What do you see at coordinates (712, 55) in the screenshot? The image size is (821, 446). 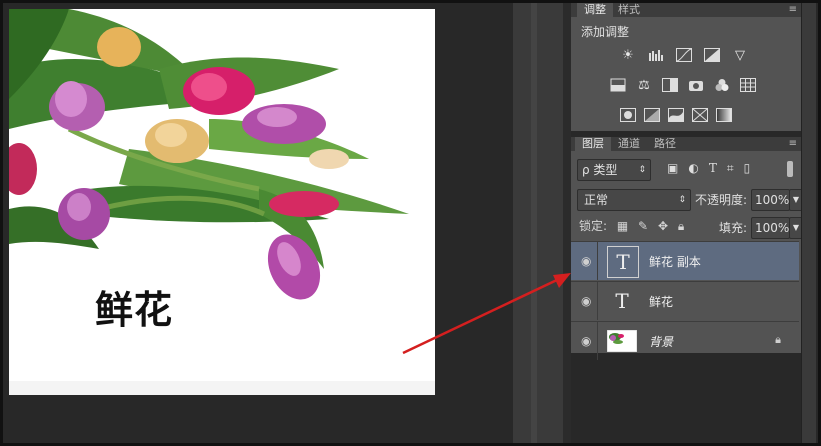 I see `exposure-icon` at bounding box center [712, 55].